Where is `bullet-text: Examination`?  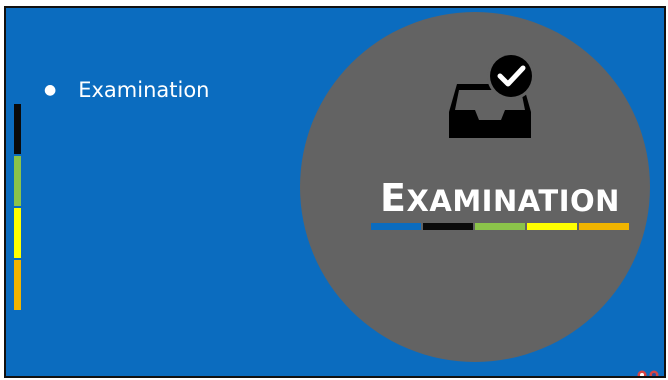 bullet-text: Examination is located at coordinates (144, 90).